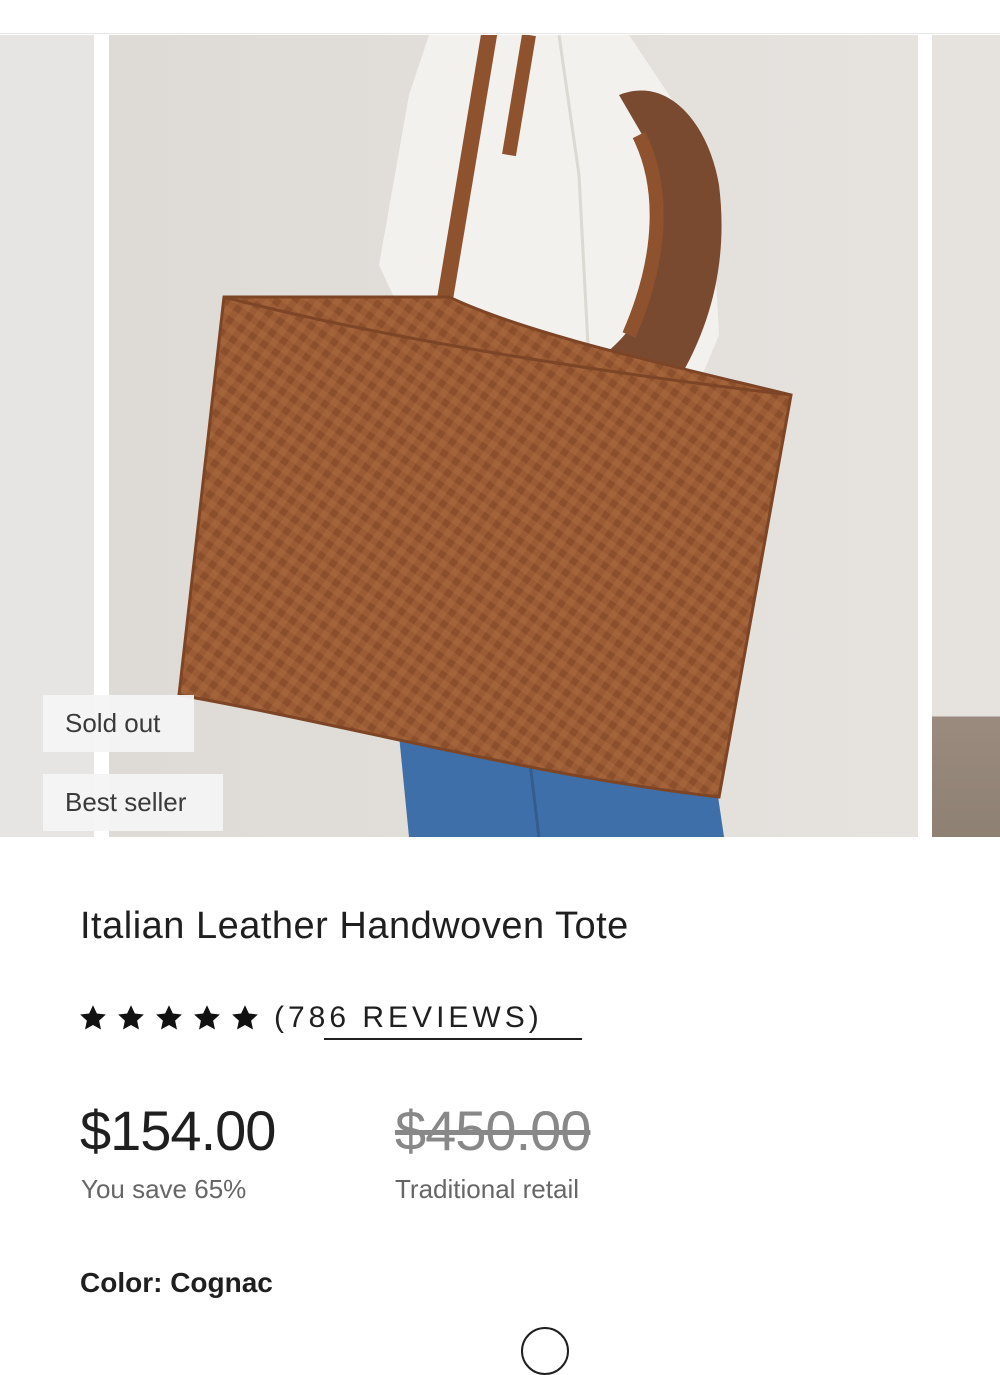 The width and height of the screenshot is (1000, 1375). What do you see at coordinates (545, 1351) in the screenshot?
I see `color-swatch-cognac` at bounding box center [545, 1351].